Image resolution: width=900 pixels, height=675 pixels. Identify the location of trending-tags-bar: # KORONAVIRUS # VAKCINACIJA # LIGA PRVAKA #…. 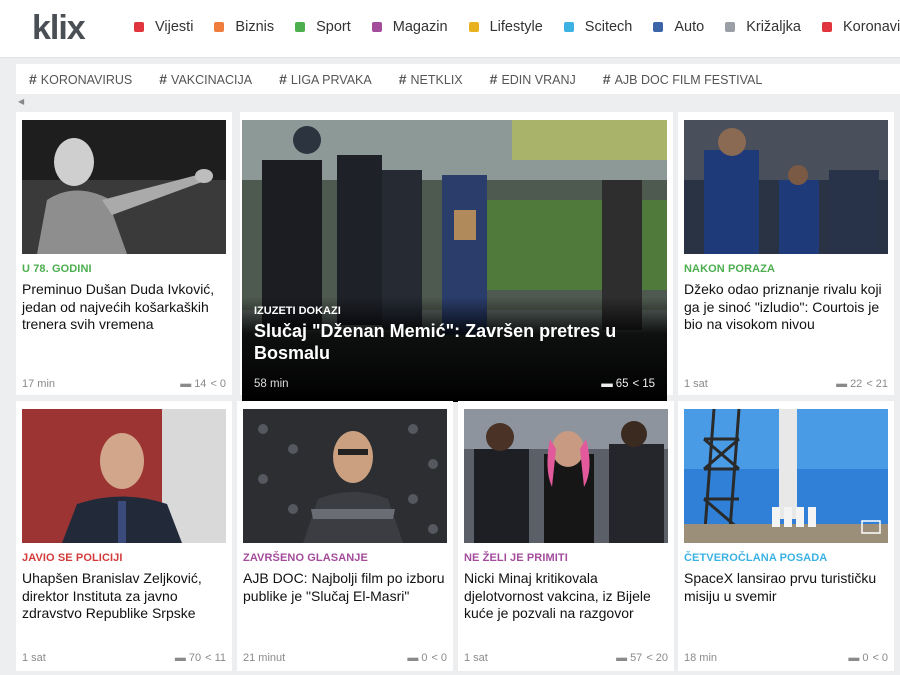
(458, 79).